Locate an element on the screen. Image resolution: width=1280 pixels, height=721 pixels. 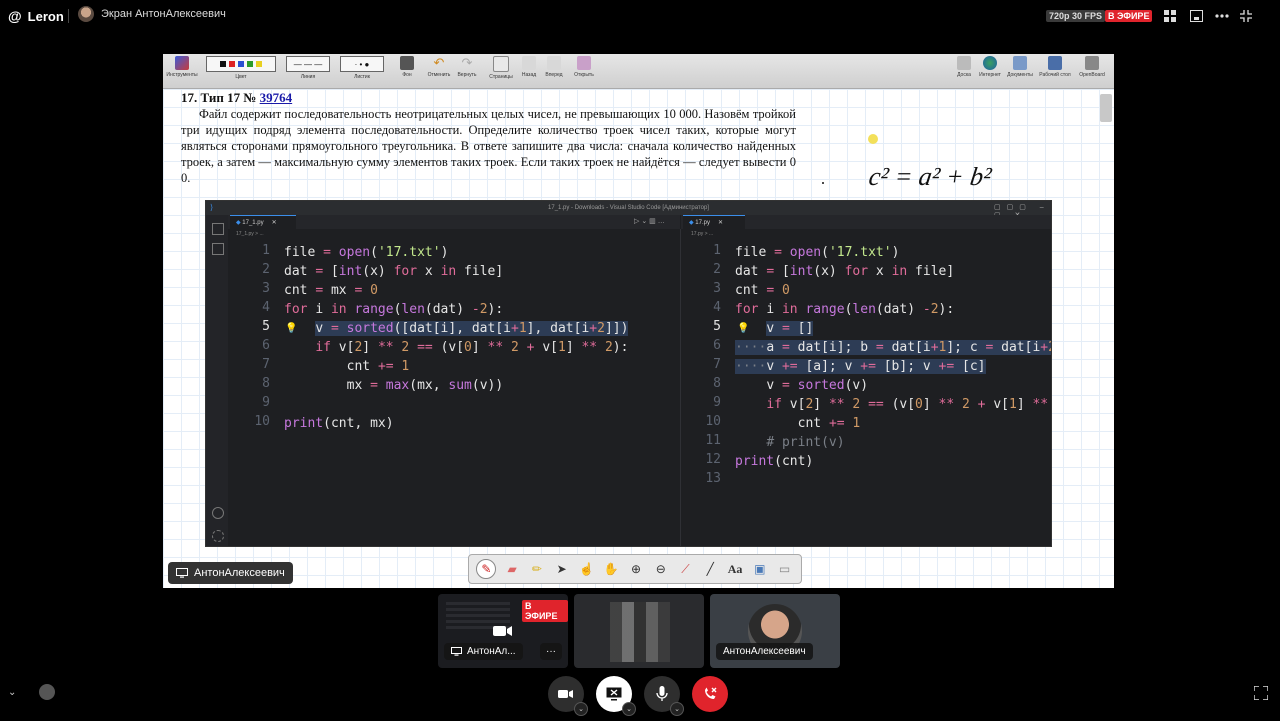
forward-icon is located at coordinates (554, 63).